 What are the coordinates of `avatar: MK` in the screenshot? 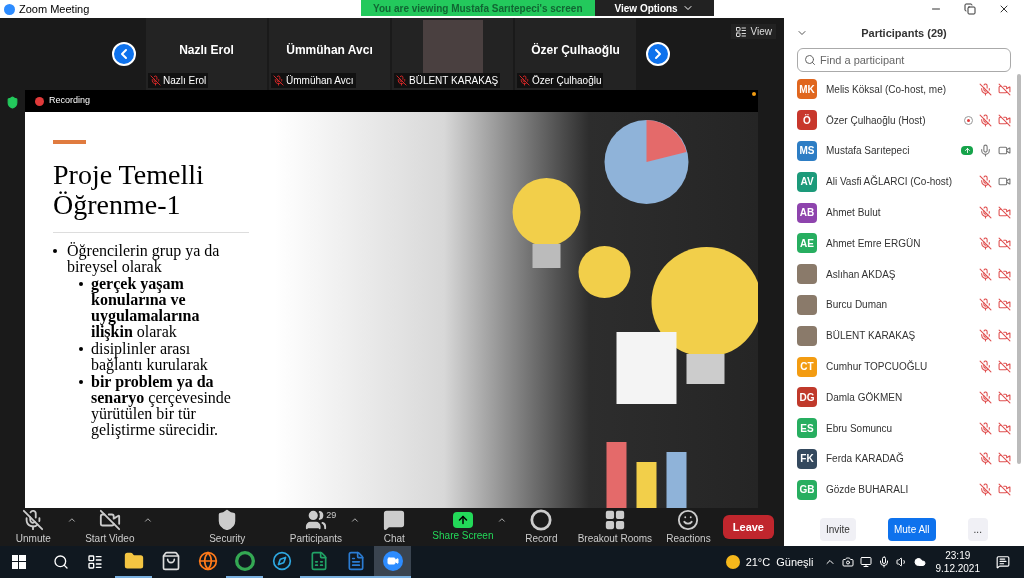 It's located at (807, 89).